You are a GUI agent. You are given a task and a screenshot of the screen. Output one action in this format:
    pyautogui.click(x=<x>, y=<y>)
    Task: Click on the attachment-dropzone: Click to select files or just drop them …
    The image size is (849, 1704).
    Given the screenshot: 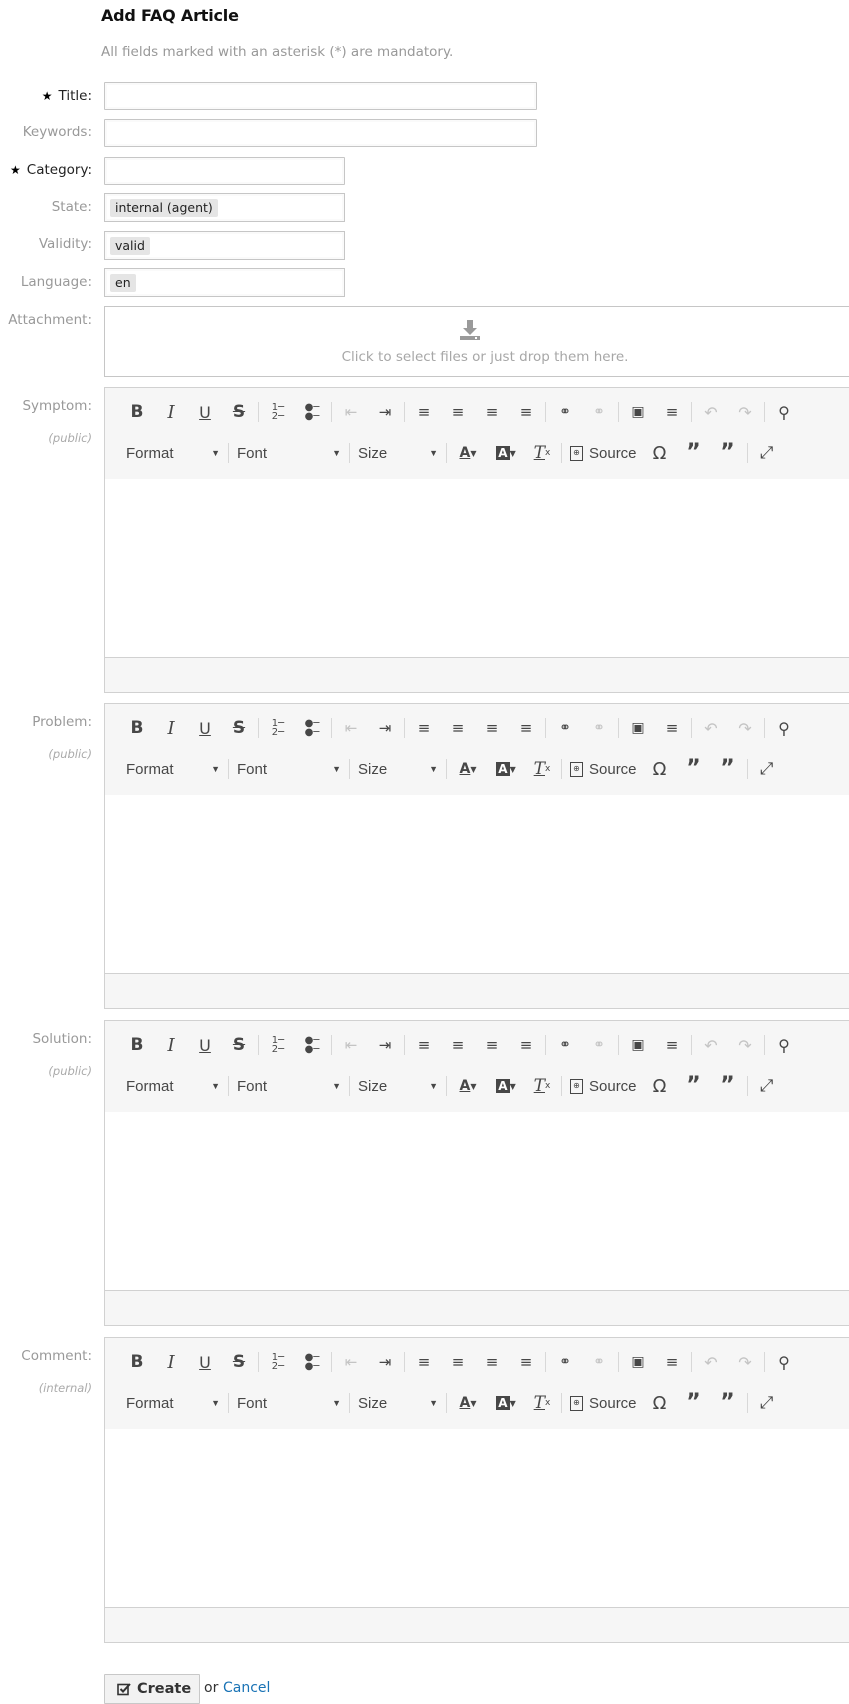 What is the action you would take?
    pyautogui.click(x=476, y=341)
    